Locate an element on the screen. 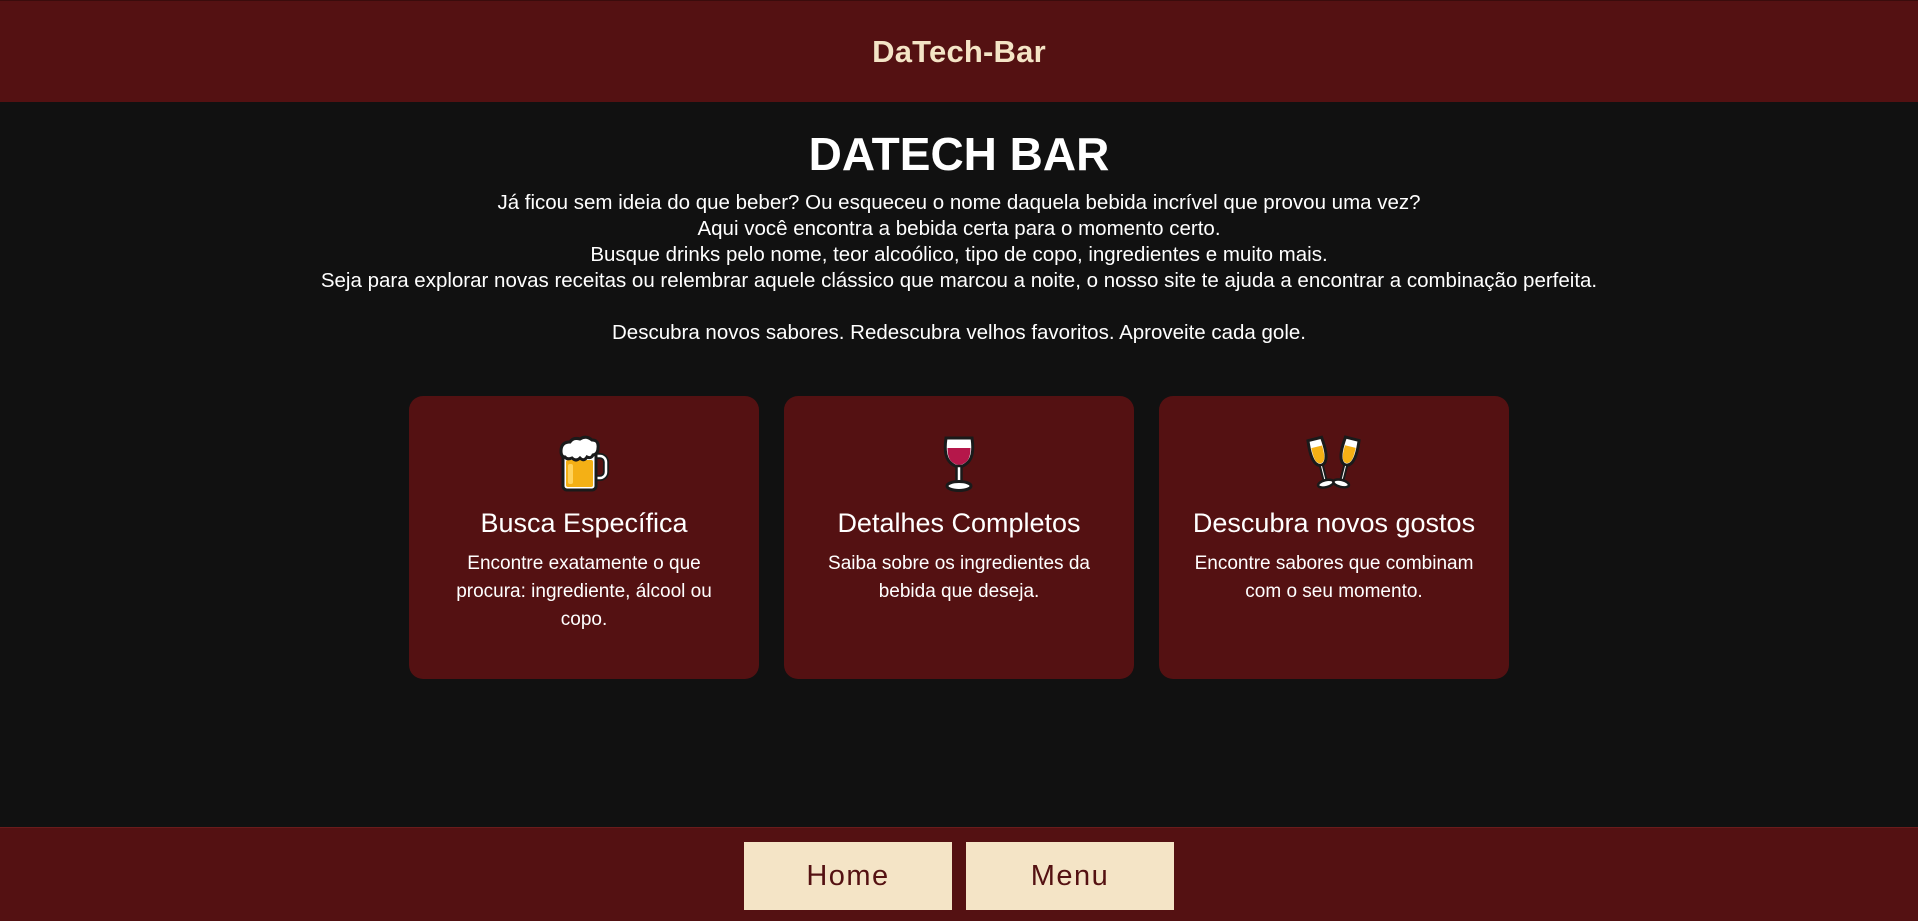  site-brand: DaTech-Bar is located at coordinates (959, 51).